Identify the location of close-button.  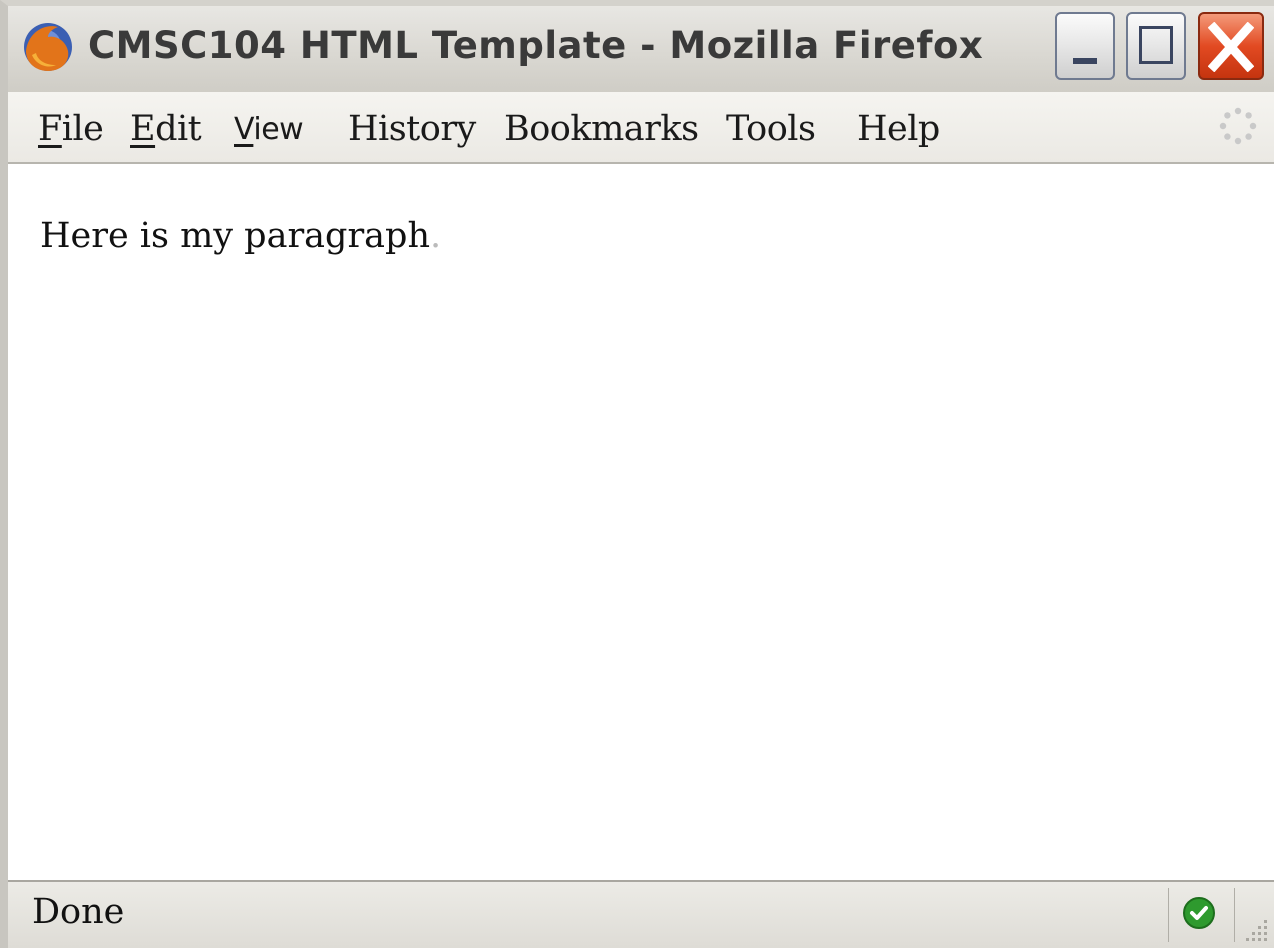
(1231, 46).